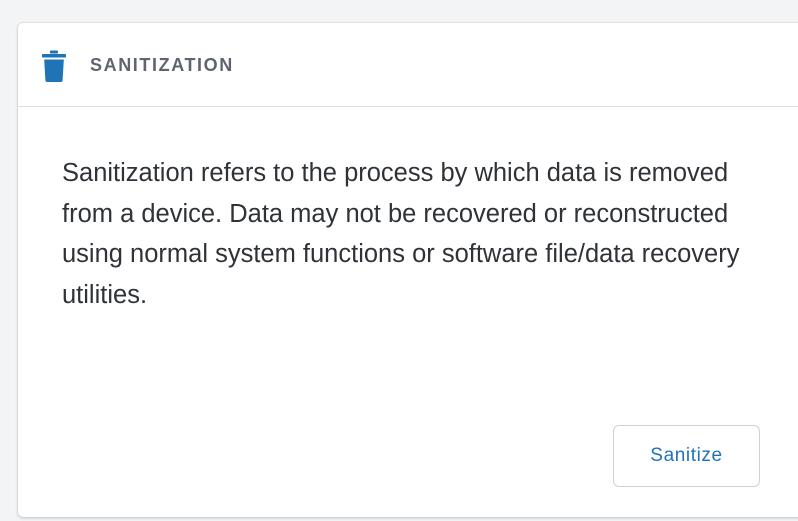 The height and width of the screenshot is (521, 798). Describe the element at coordinates (686, 456) in the screenshot. I see `sanitize-button: Sanitize` at that location.